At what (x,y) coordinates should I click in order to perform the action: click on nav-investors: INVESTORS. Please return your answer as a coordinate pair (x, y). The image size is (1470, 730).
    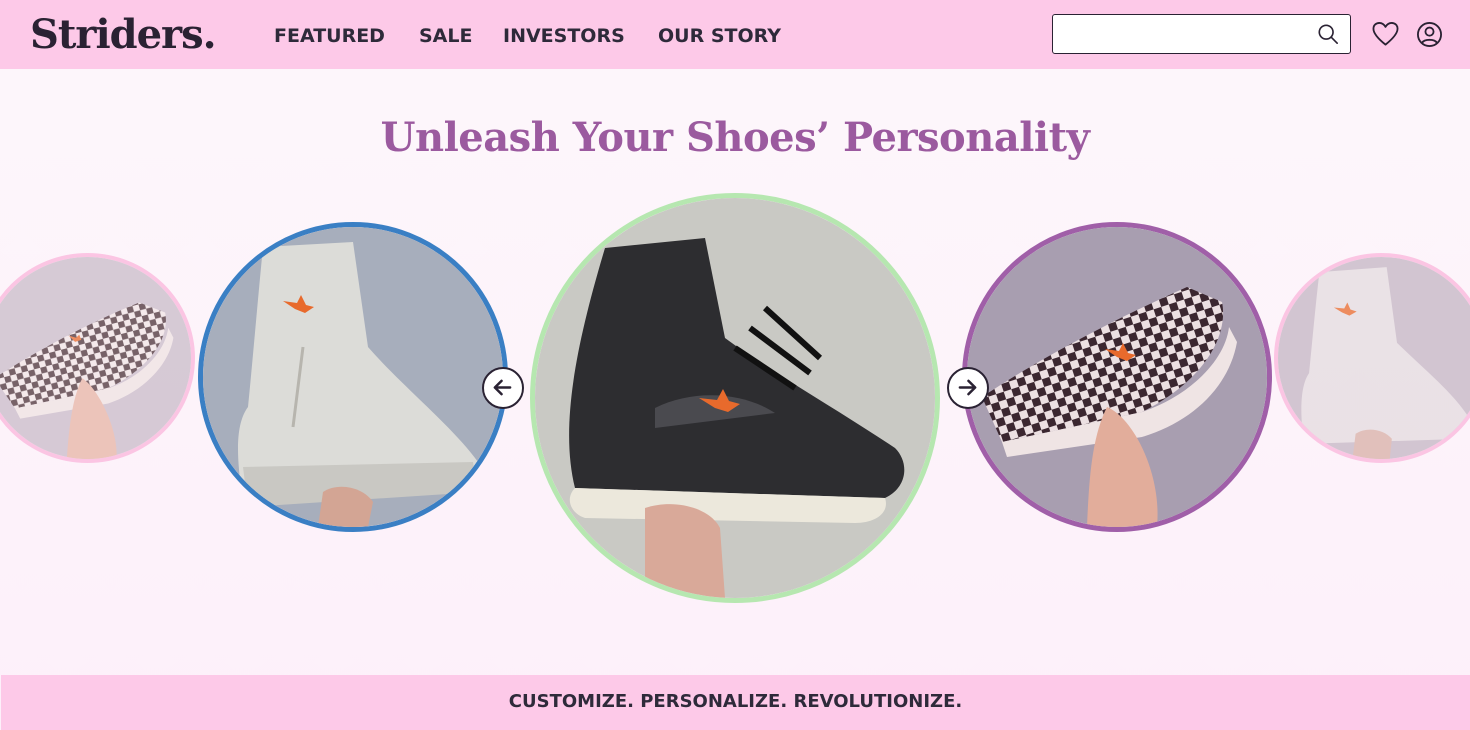
    Looking at the image, I should click on (564, 36).